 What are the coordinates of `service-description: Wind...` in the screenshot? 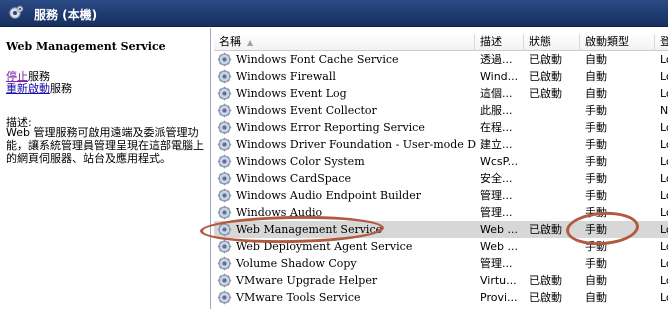 It's located at (499, 76).